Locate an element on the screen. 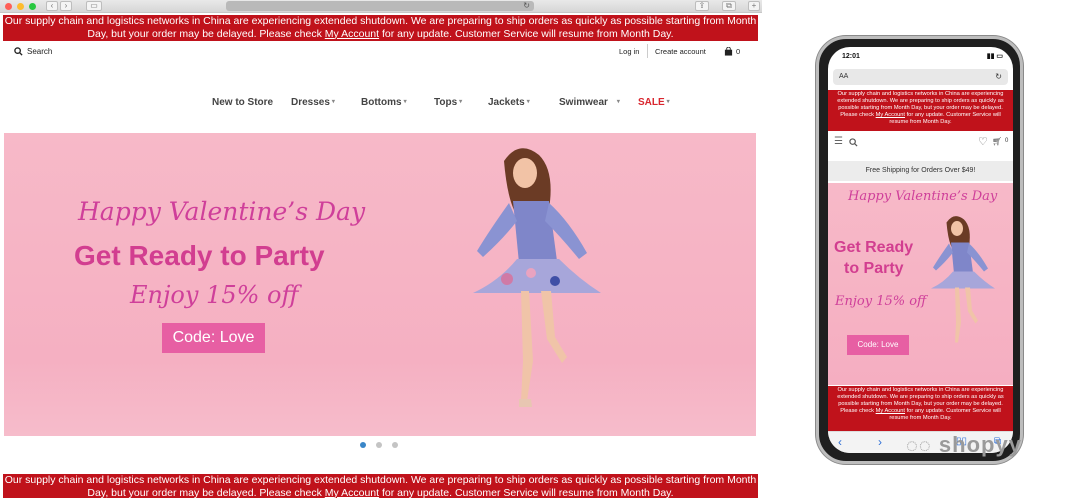  nav-label: Dresses is located at coordinates (310, 102).